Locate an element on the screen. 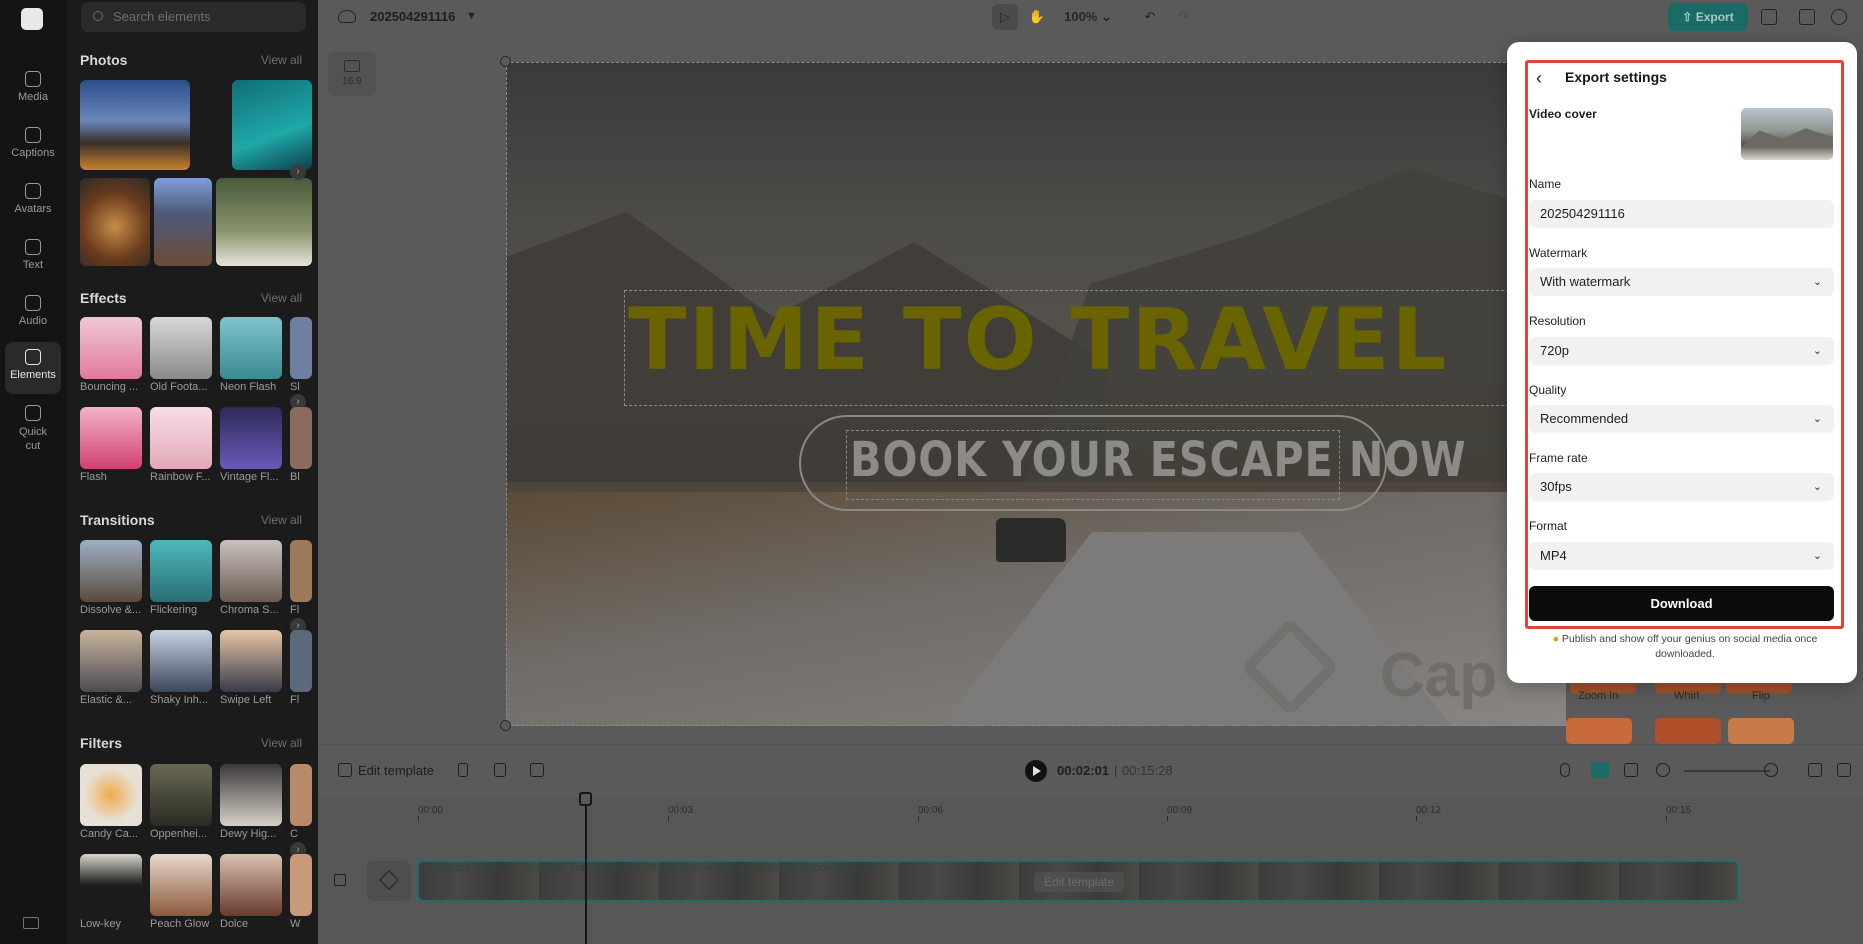 Image resolution: width=1863 pixels, height=944 pixels. export-button: ⇧ Export is located at coordinates (1708, 17).